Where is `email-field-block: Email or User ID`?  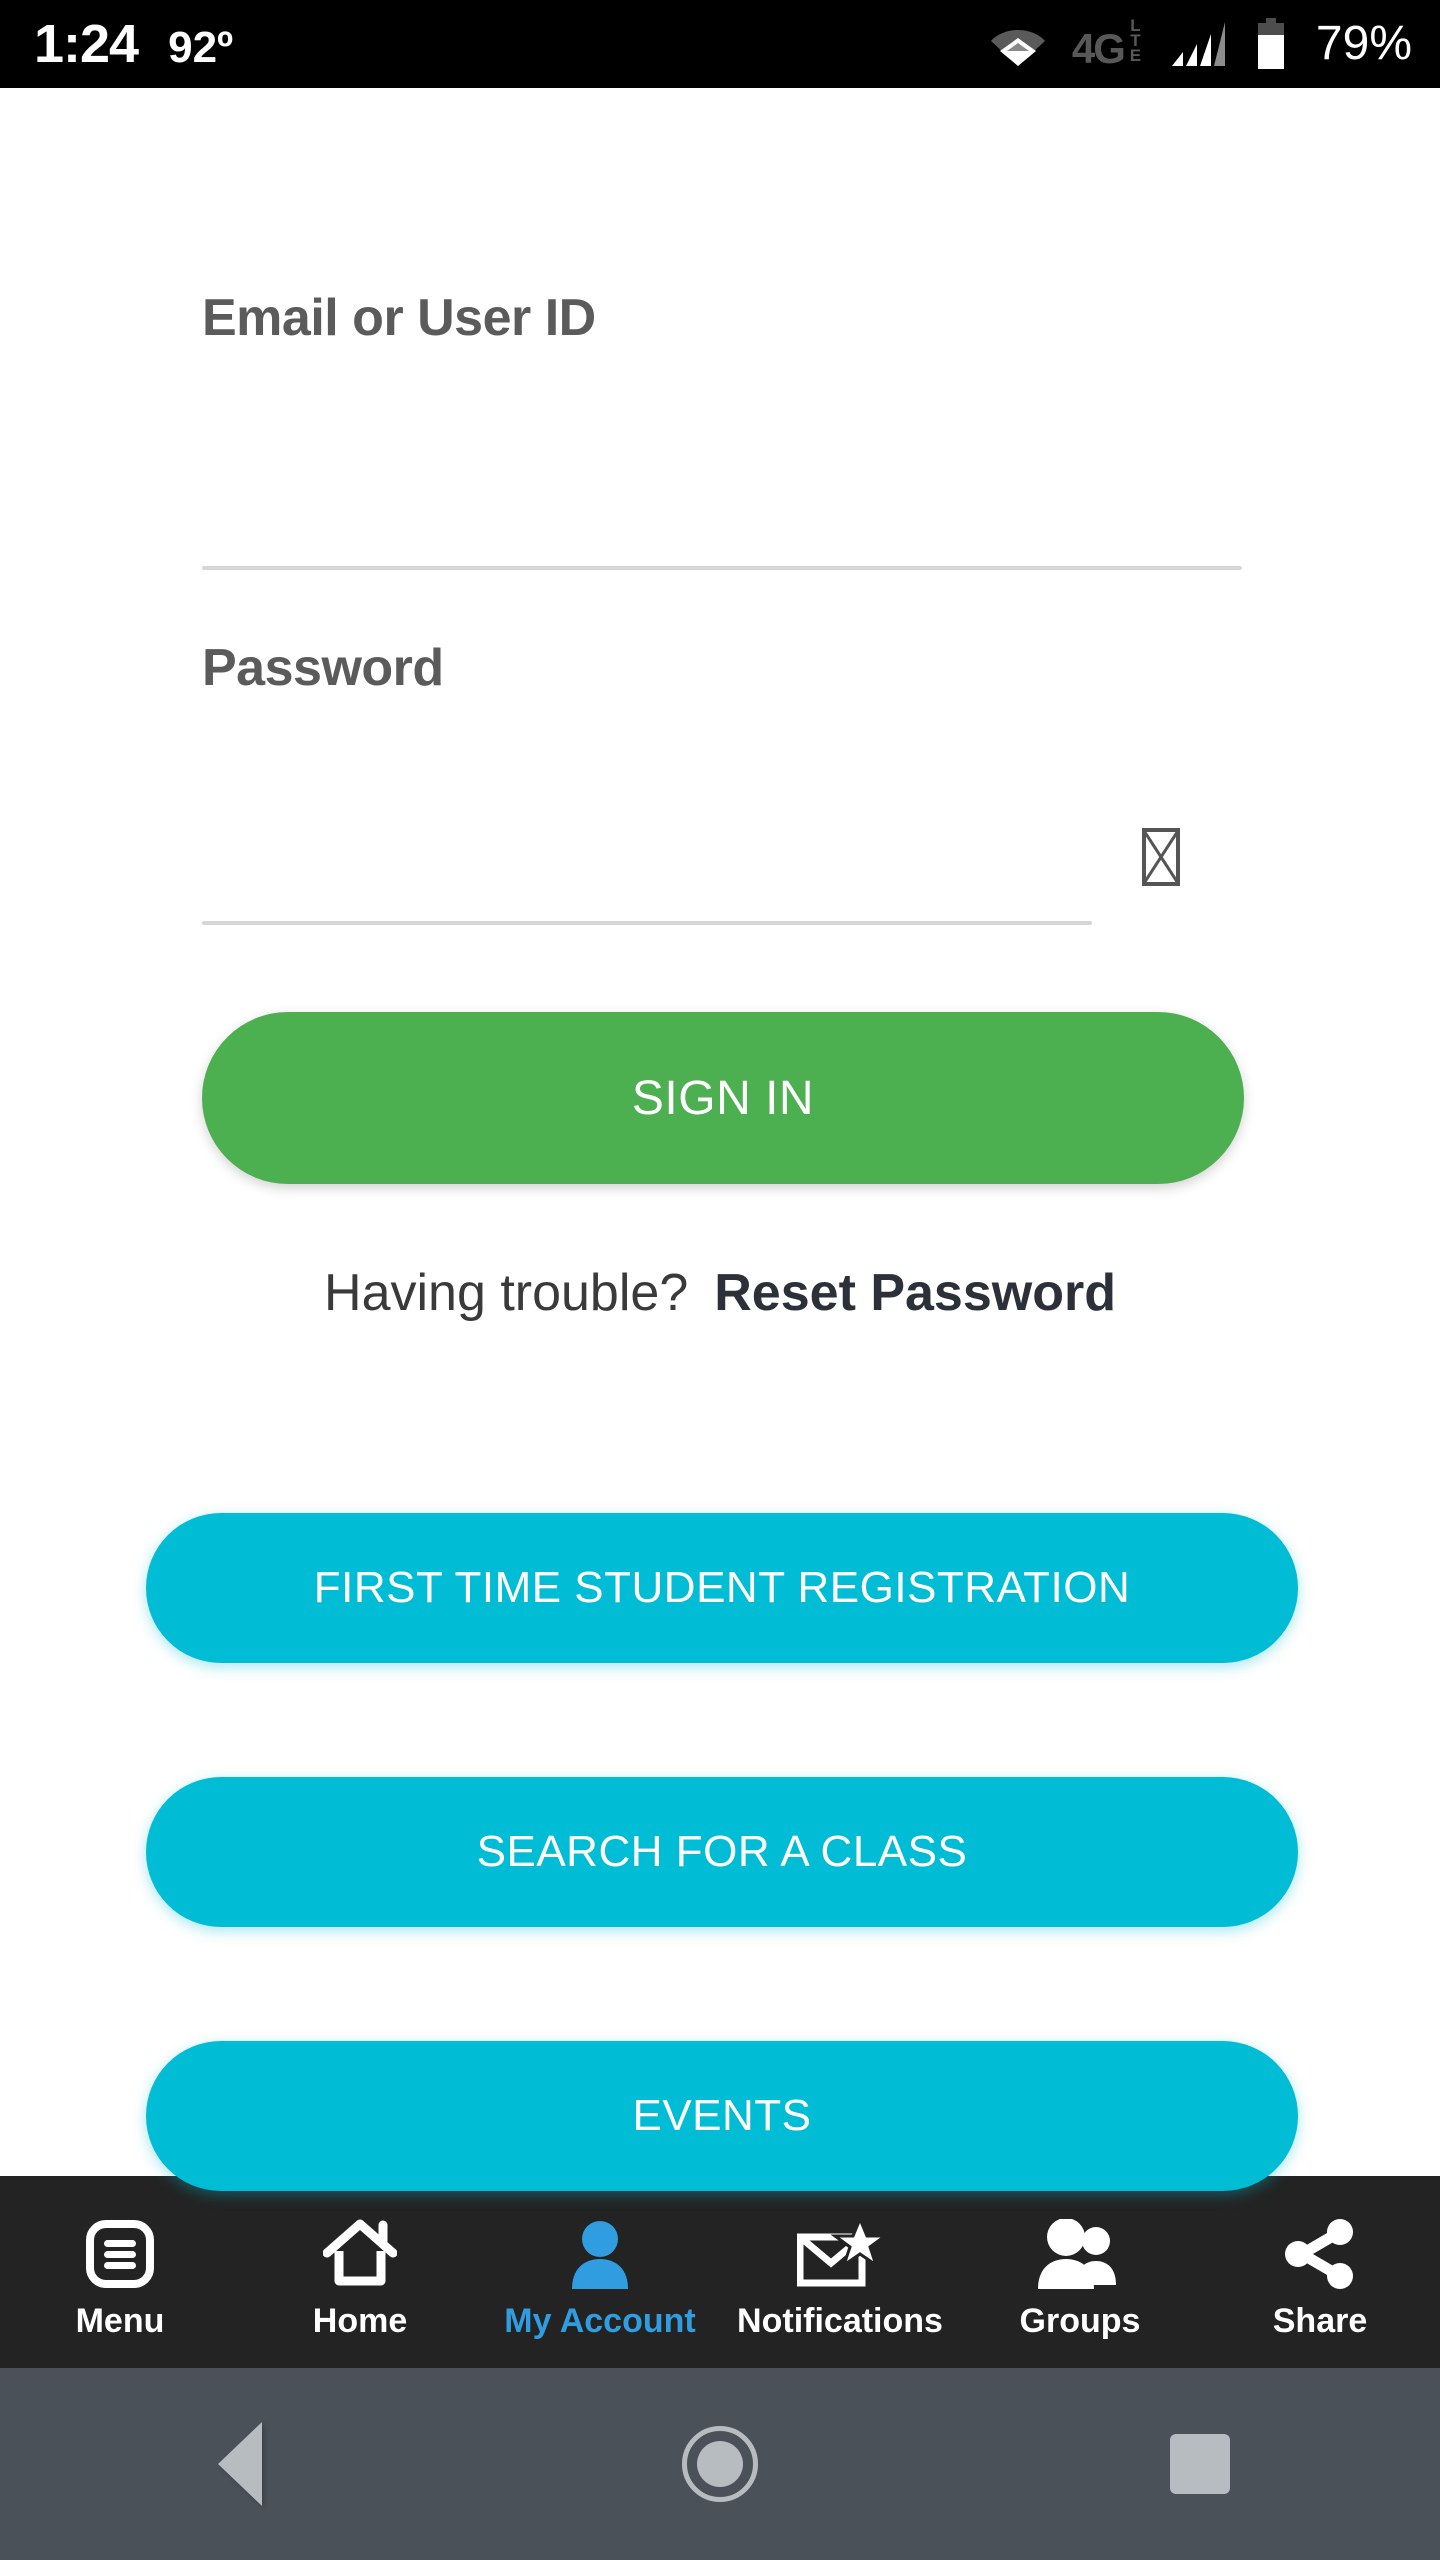
email-field-block: Email or User ID is located at coordinates (720, 318).